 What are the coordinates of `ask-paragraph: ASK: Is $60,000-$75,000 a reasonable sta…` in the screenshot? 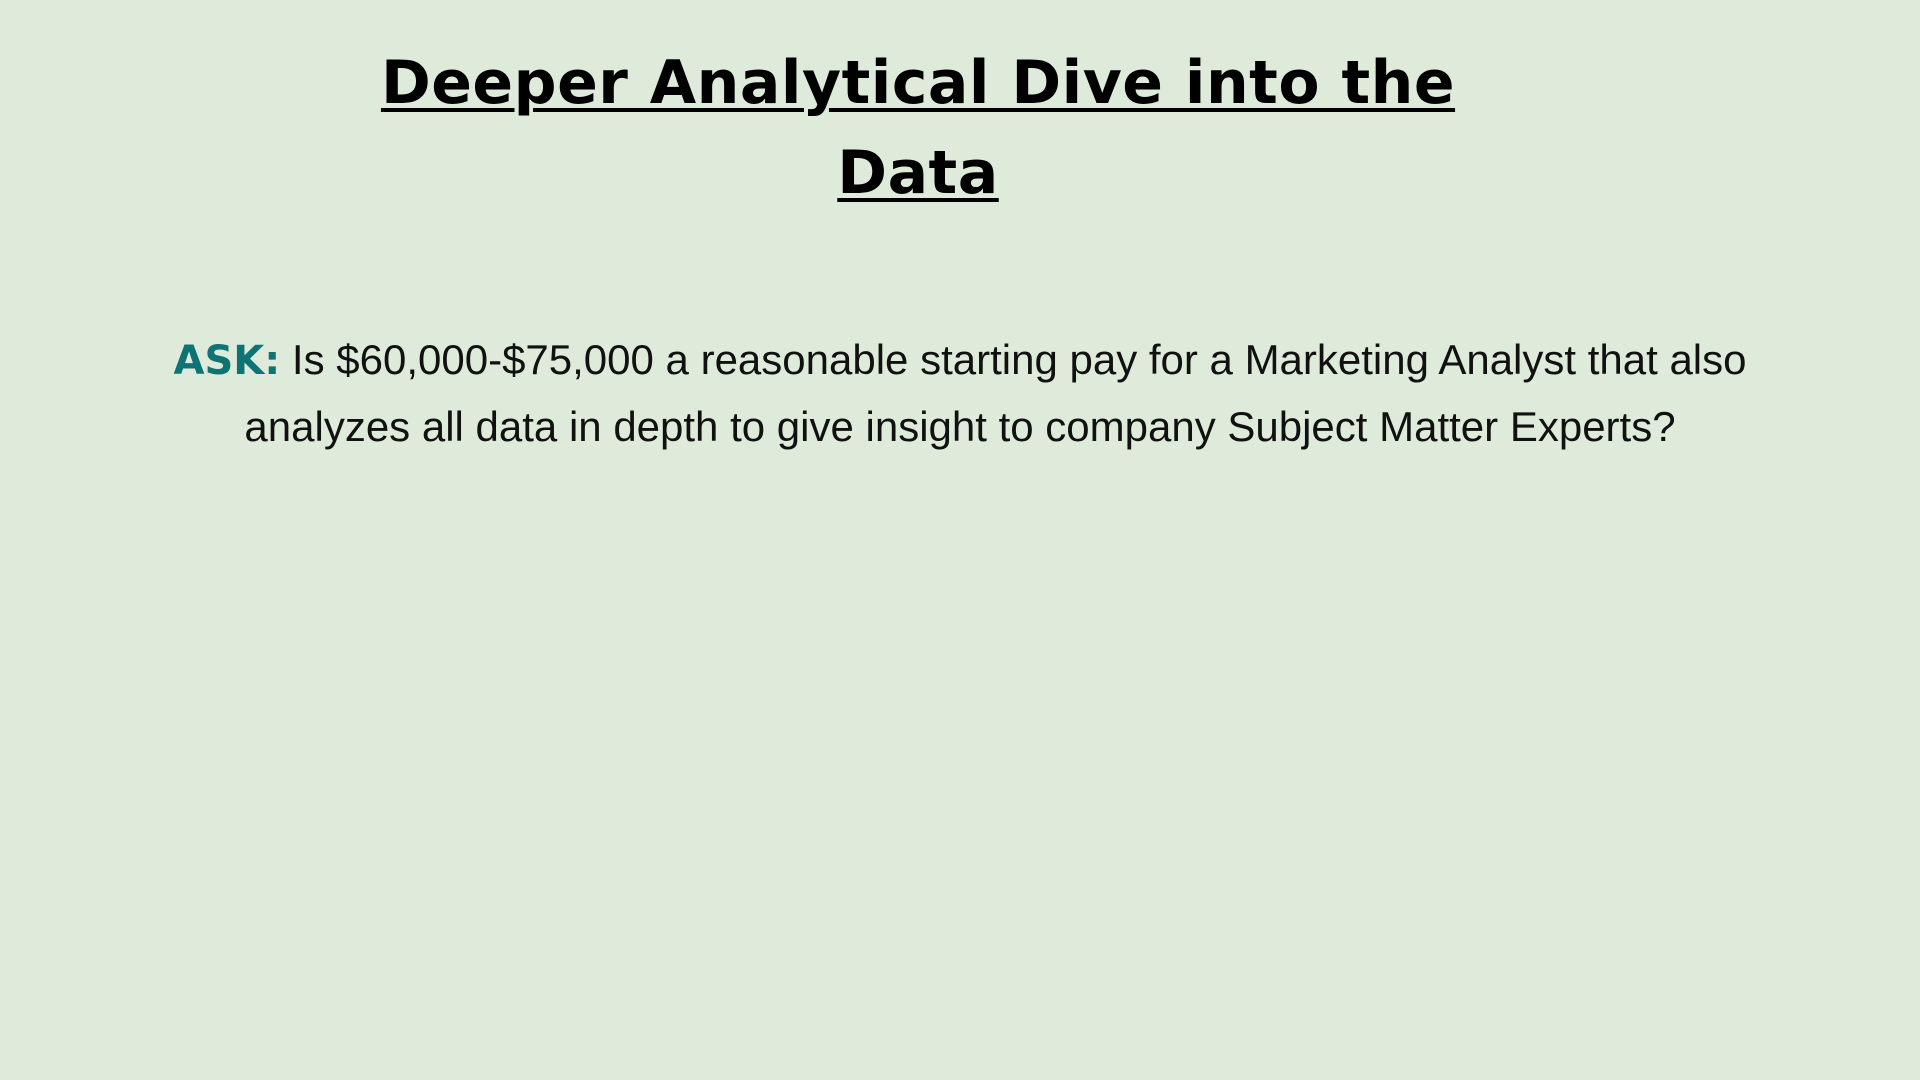 It's located at (960, 393).